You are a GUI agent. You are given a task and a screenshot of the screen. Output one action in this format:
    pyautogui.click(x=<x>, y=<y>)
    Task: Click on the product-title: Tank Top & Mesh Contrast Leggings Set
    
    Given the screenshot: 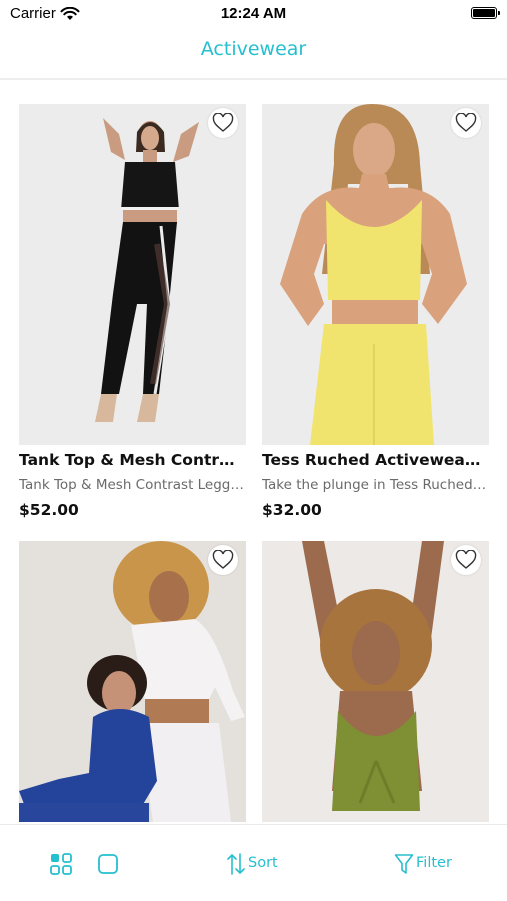 What is the action you would take?
    pyautogui.click(x=131, y=460)
    